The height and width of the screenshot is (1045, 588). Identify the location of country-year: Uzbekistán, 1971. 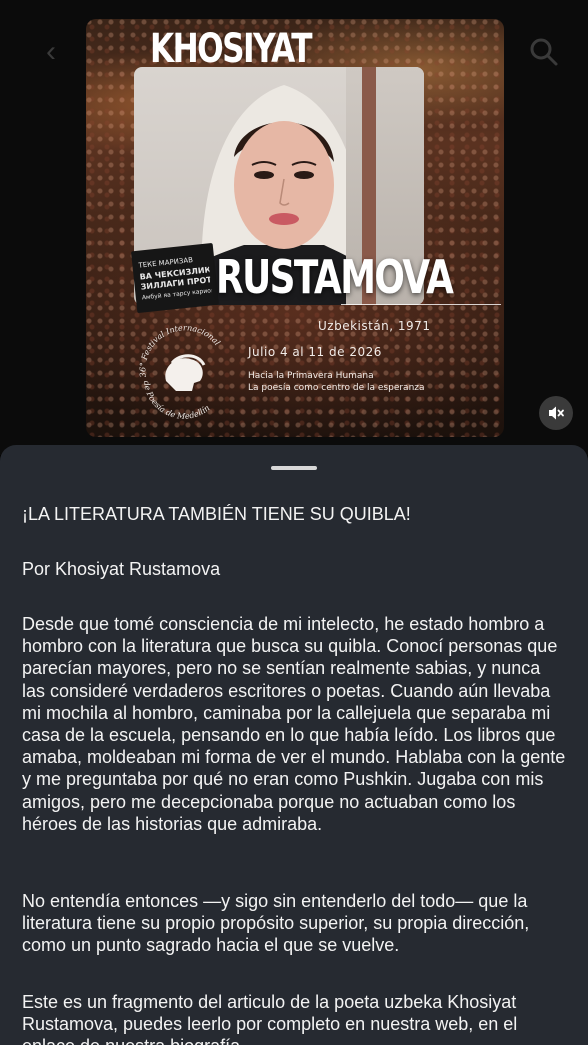
(374, 326).